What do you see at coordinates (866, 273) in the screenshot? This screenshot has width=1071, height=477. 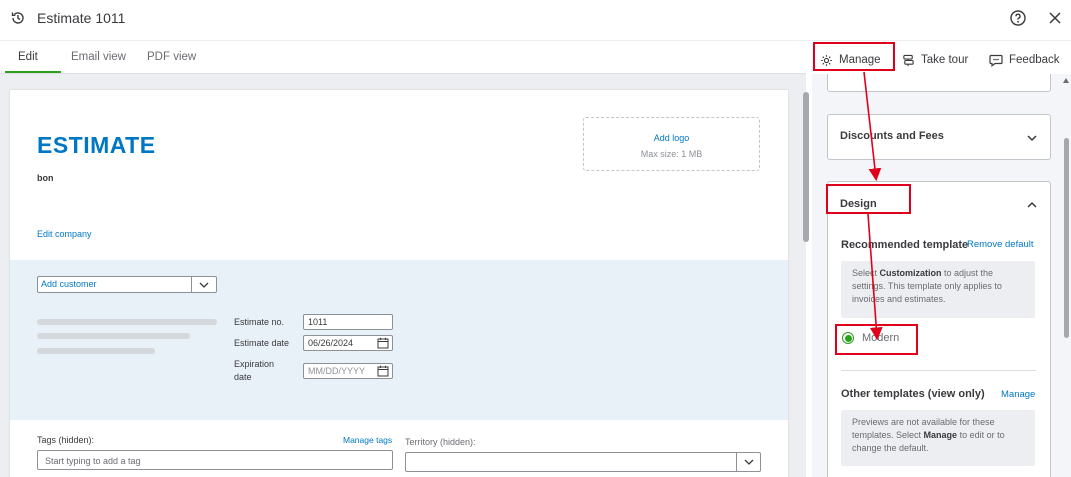 I see `info-text: Select` at bounding box center [866, 273].